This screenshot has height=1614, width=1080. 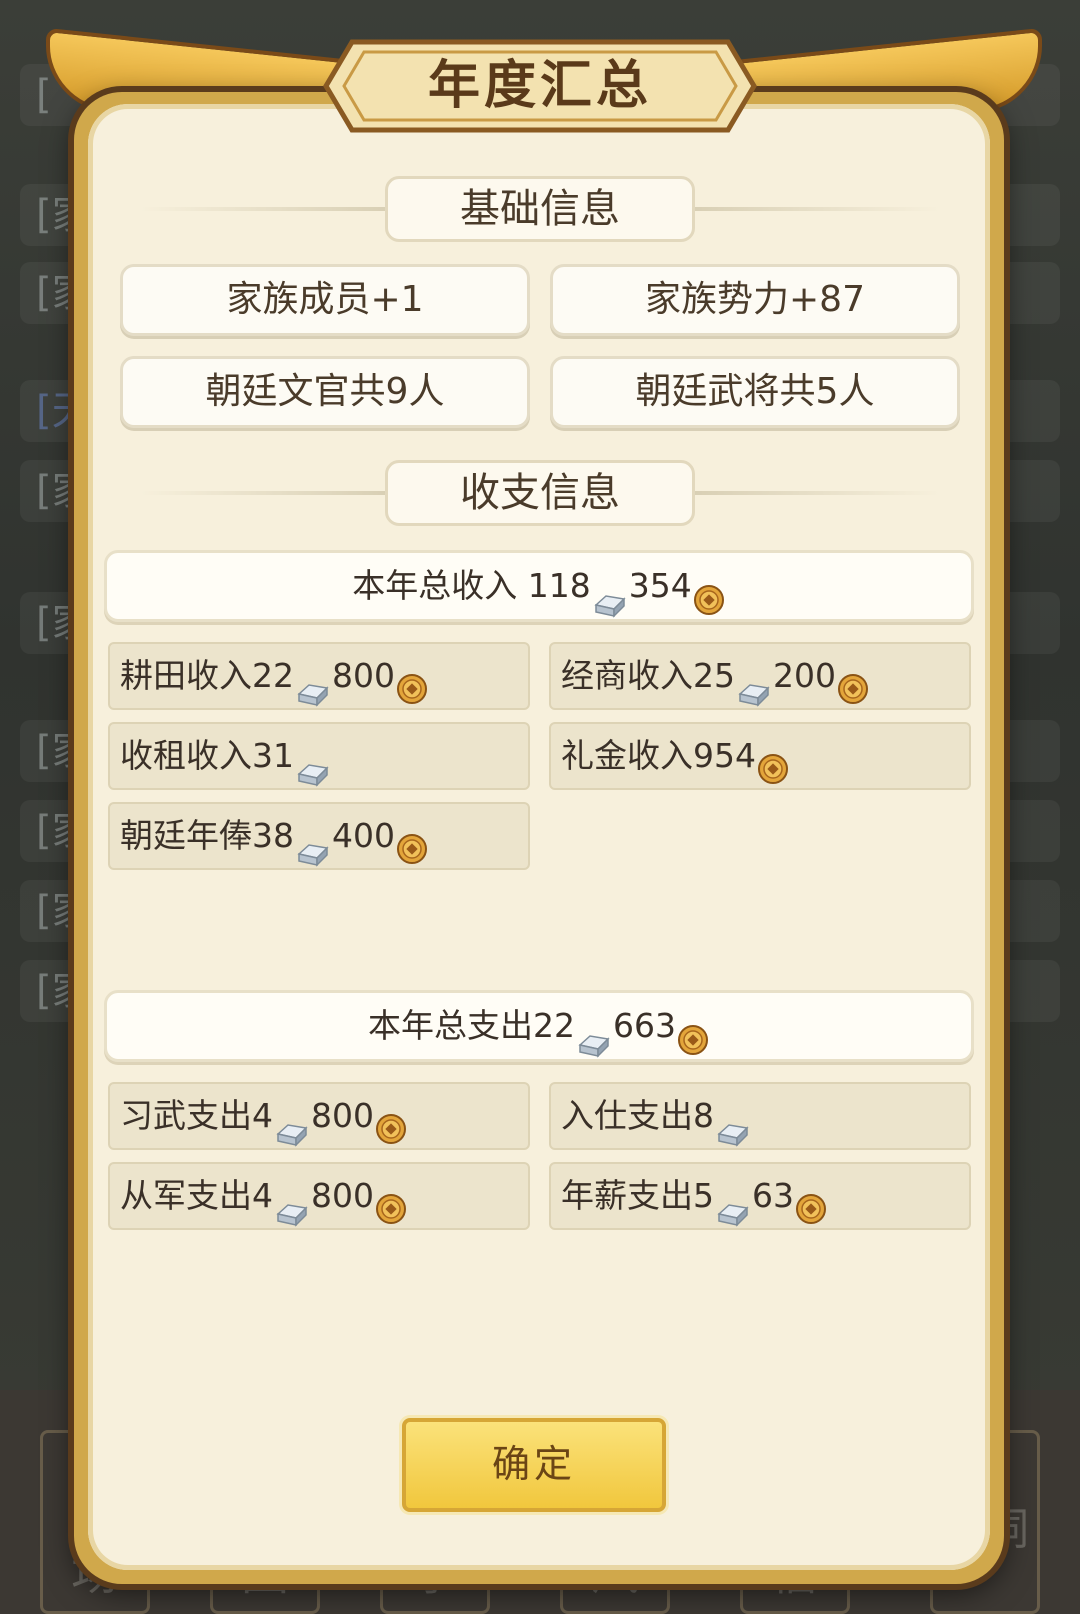 I want to click on income-item: 礼金收入954, so click(x=760, y=756).